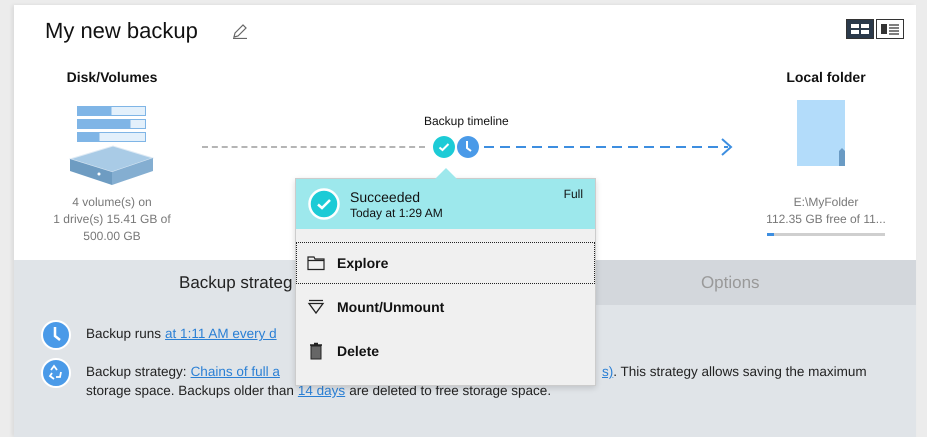 This screenshot has height=437, width=927. What do you see at coordinates (445, 351) in the screenshot?
I see `menu-item: Delete` at bounding box center [445, 351].